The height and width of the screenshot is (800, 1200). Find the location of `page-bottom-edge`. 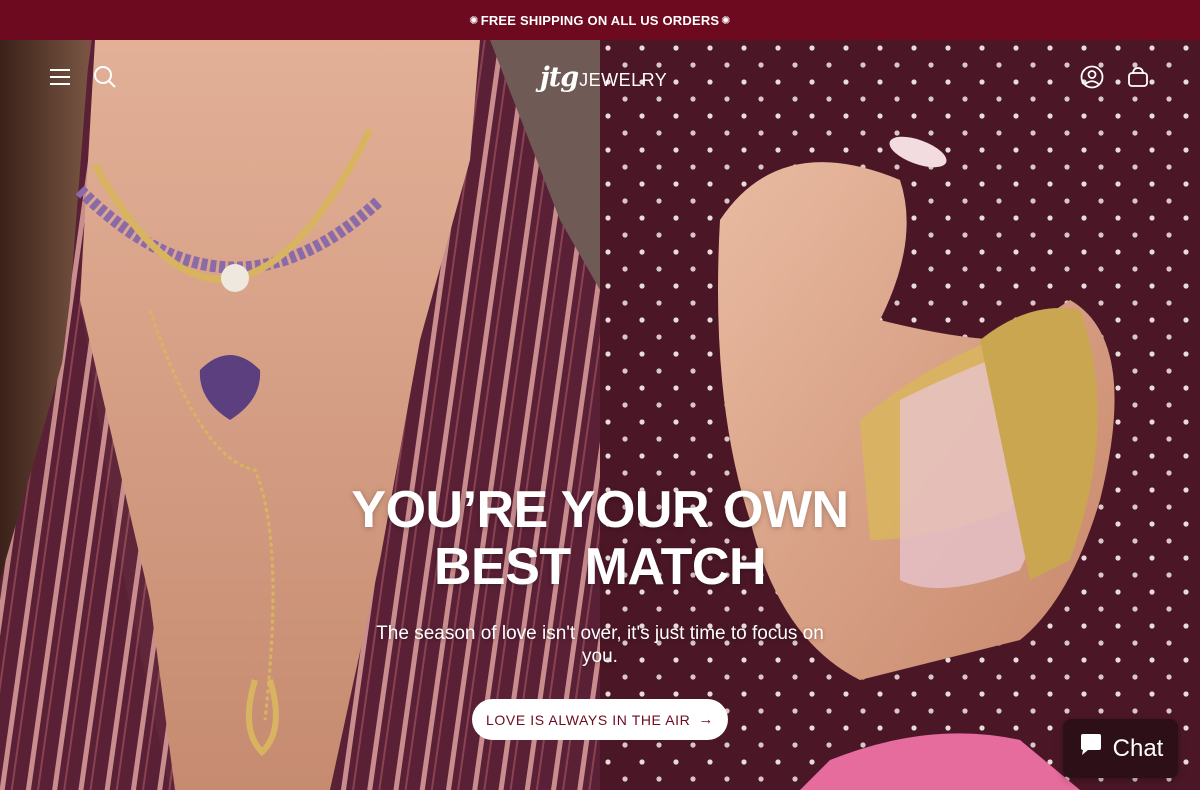

page-bottom-edge is located at coordinates (600, 795).